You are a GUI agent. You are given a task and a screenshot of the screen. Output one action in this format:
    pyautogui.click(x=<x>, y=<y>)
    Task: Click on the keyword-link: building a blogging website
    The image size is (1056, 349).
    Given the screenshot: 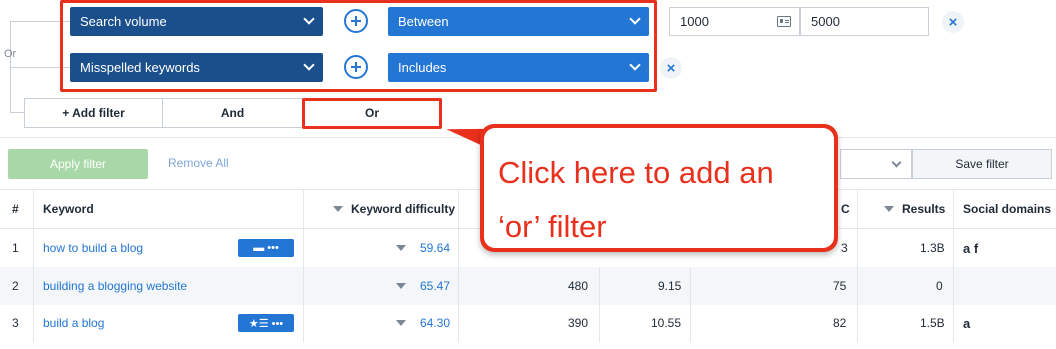 What is the action you would take?
    pyautogui.click(x=115, y=286)
    